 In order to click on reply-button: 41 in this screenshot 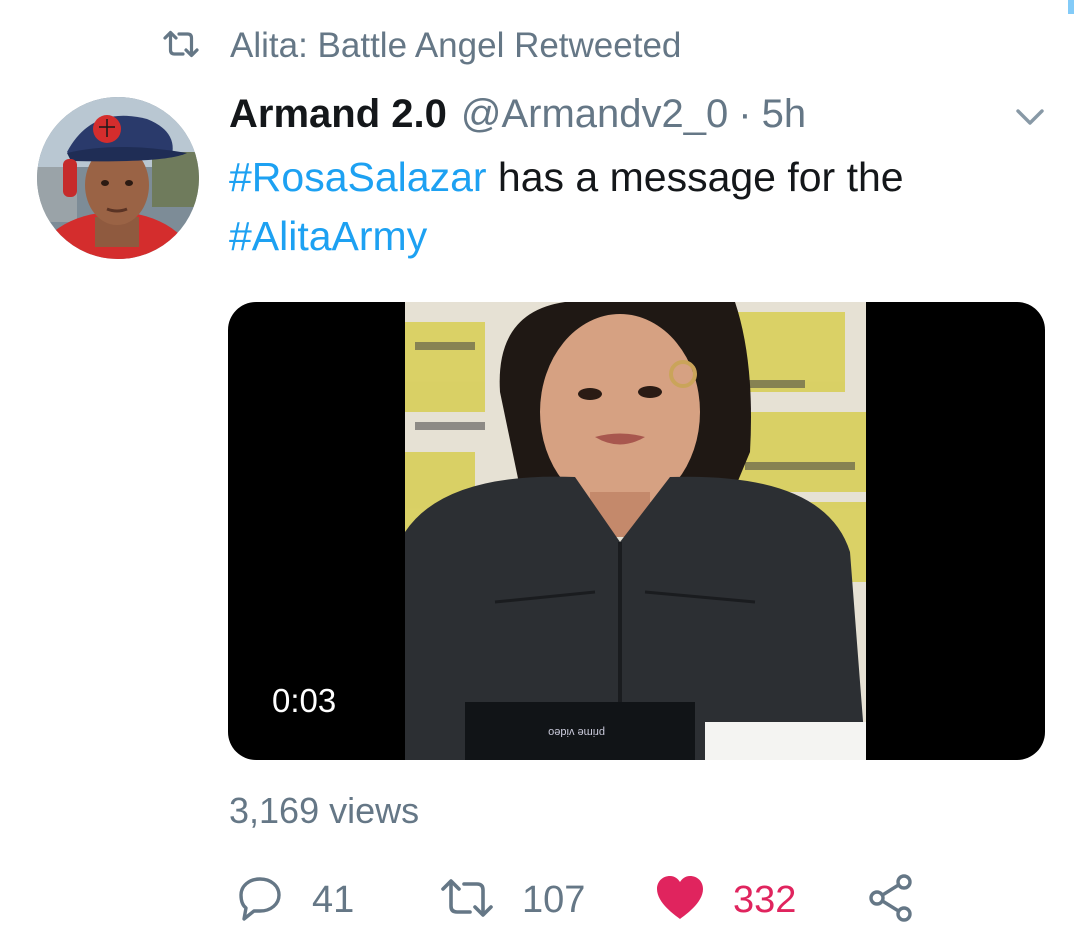, I will do `click(295, 900)`.